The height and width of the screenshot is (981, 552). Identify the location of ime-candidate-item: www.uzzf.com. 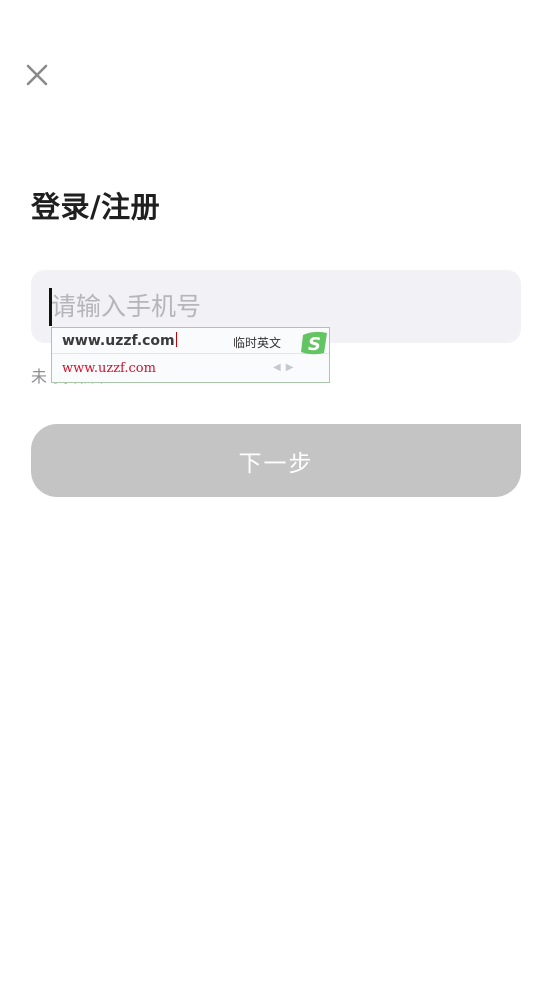
(109, 368).